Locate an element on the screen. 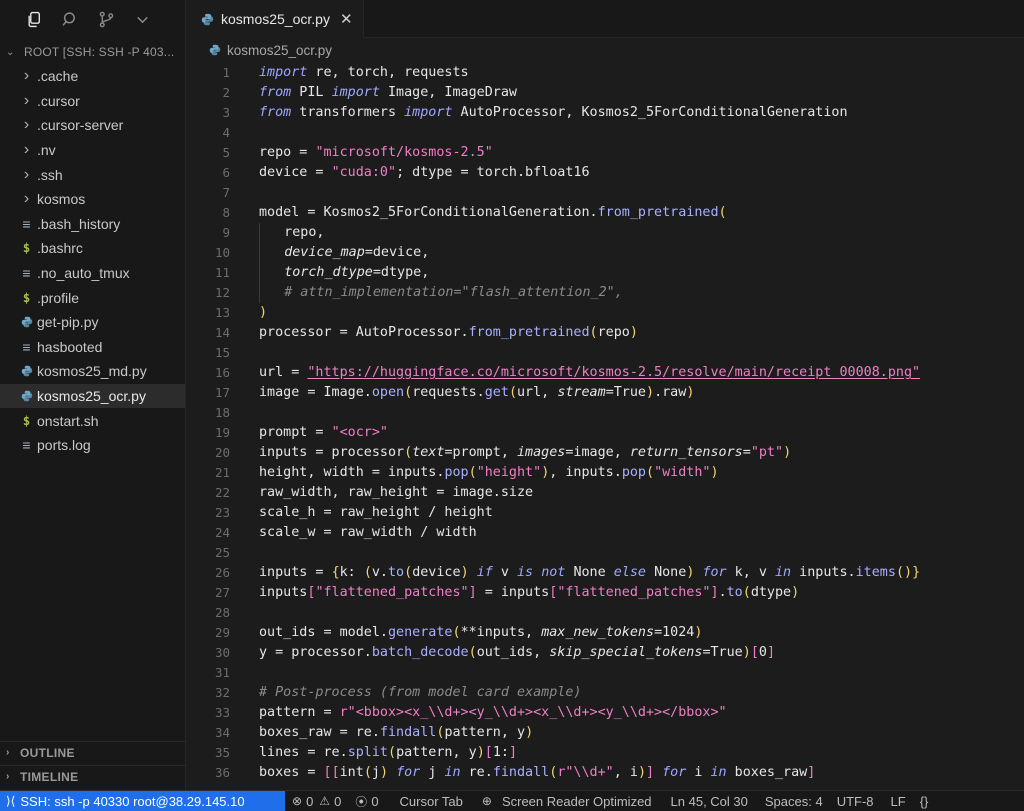 Image resolution: width=1024 pixels, height=811 pixels. code-line: 31 is located at coordinates (605, 673).